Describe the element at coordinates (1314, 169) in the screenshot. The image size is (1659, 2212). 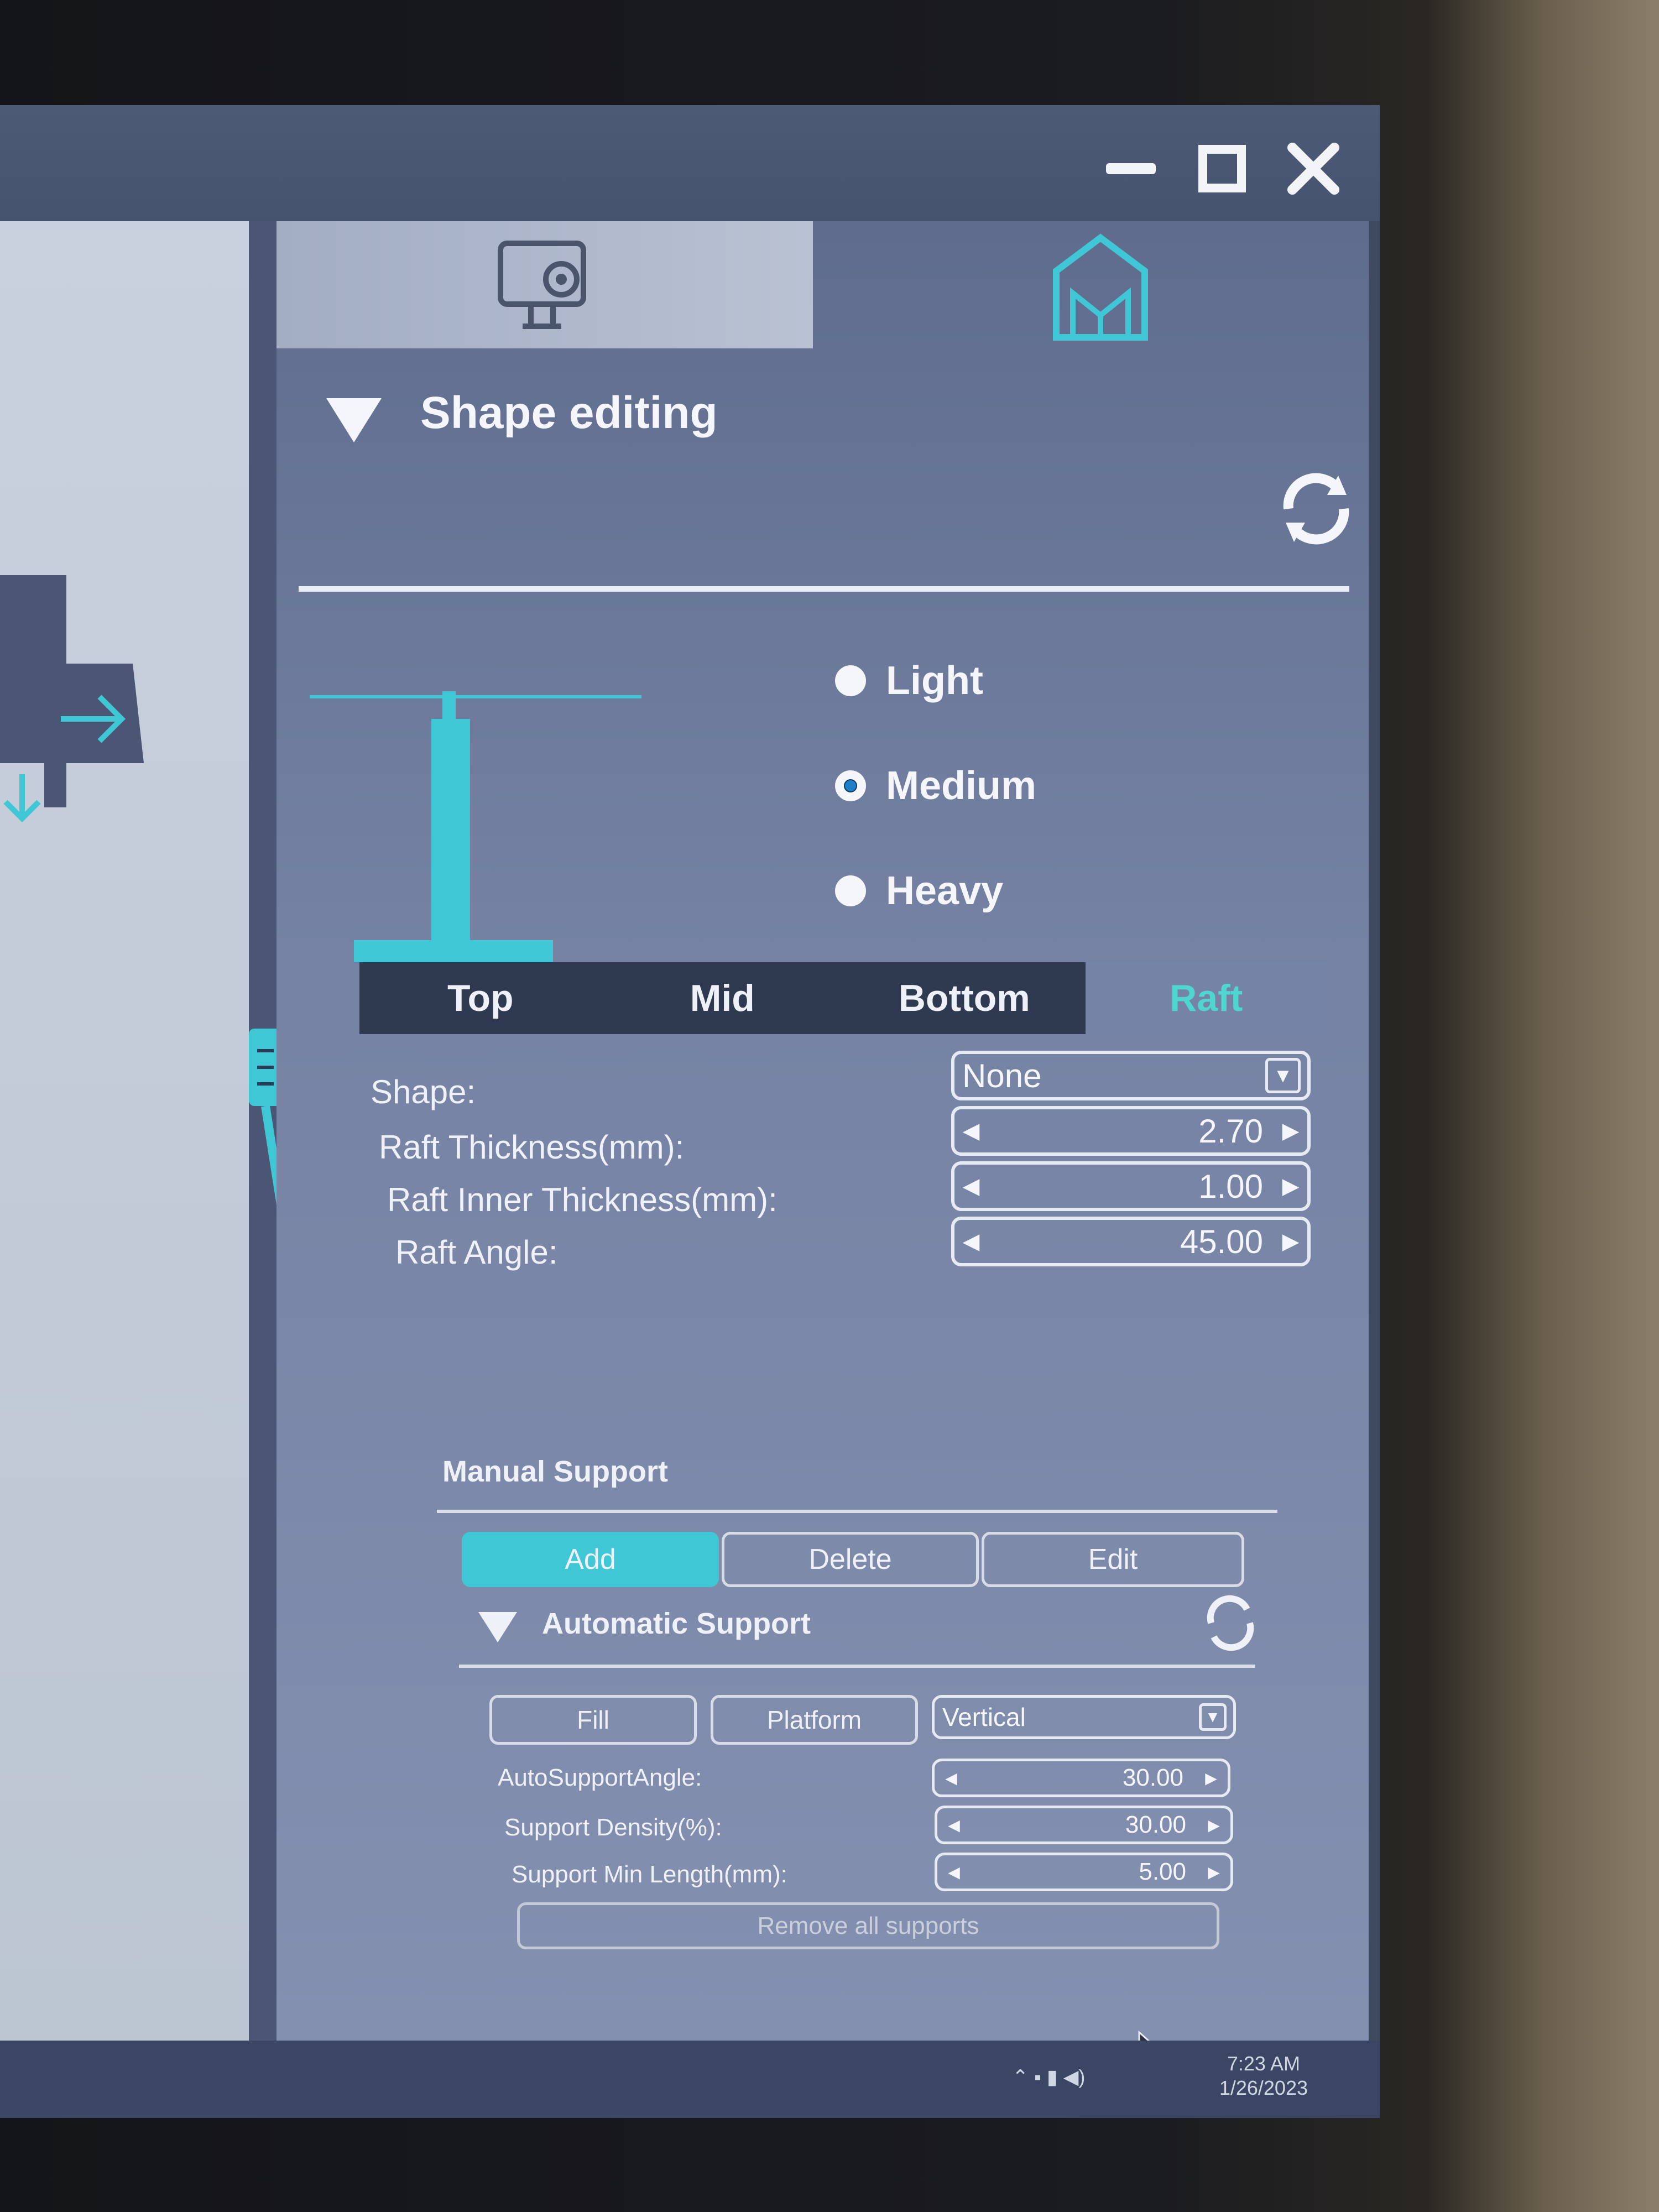
I see `close-icon` at that location.